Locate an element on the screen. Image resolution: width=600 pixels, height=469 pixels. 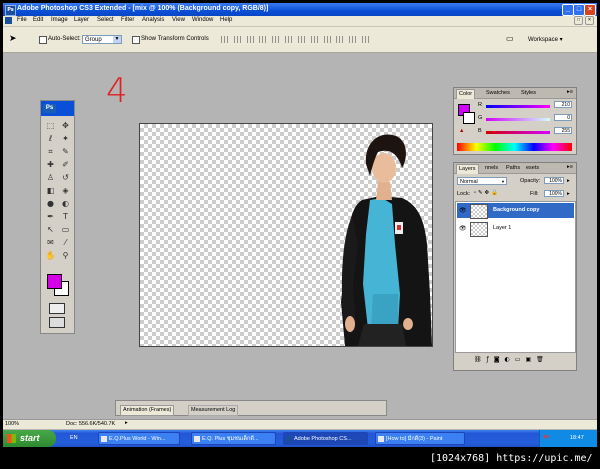
tab-measurement-log: Measurement Log is located at coordinates (213, 410).